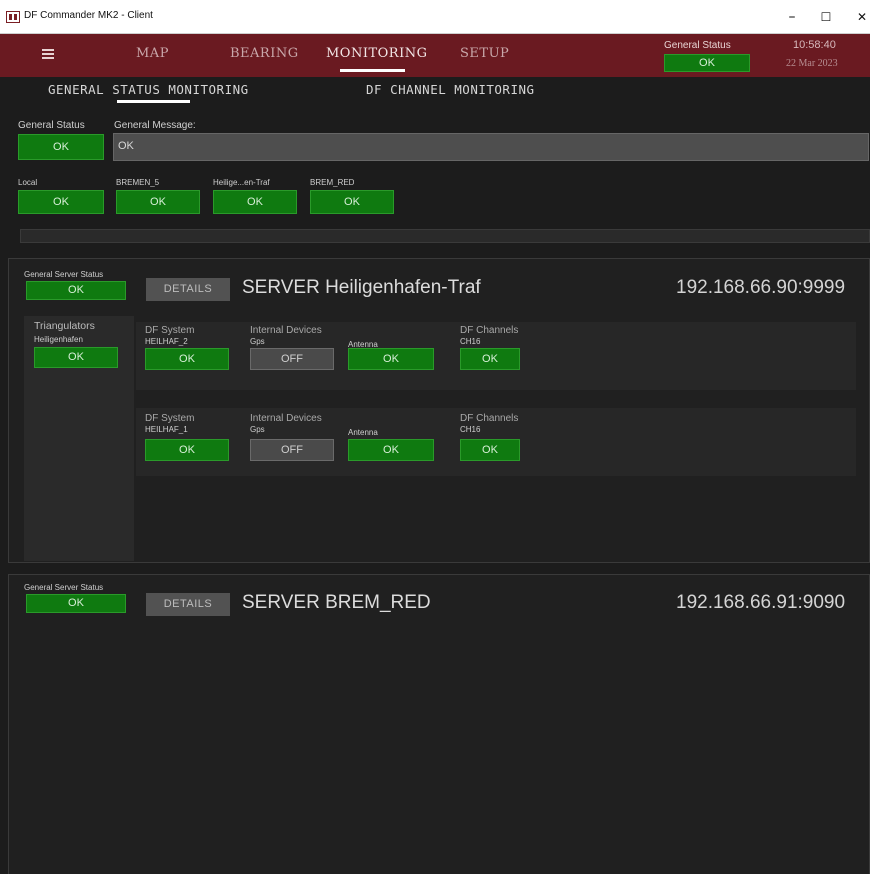 The height and width of the screenshot is (874, 870). I want to click on station-status-bremen5: OK, so click(158, 202).